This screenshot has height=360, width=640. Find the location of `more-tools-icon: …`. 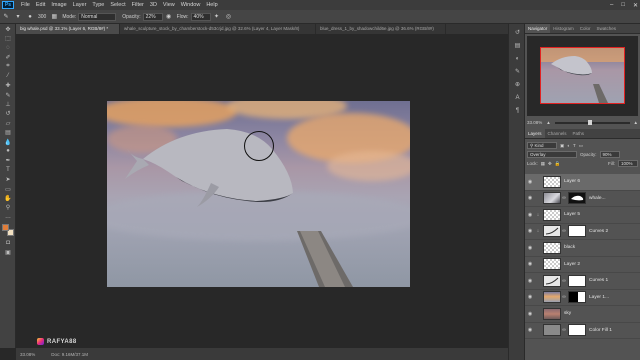

more-tools-icon: … is located at coordinates (8, 217).